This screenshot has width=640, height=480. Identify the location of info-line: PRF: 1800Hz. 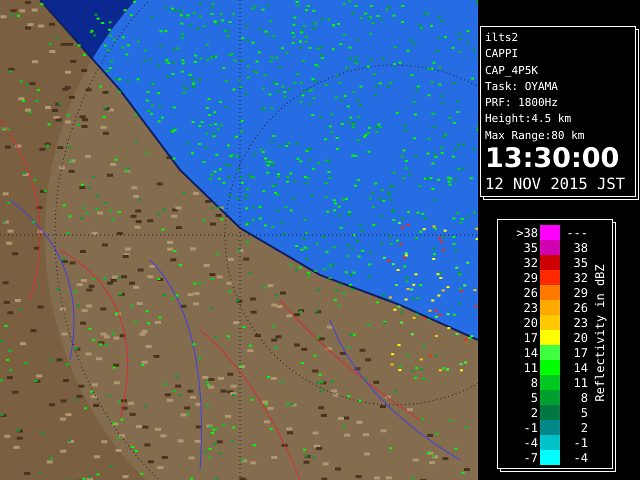
(522, 103).